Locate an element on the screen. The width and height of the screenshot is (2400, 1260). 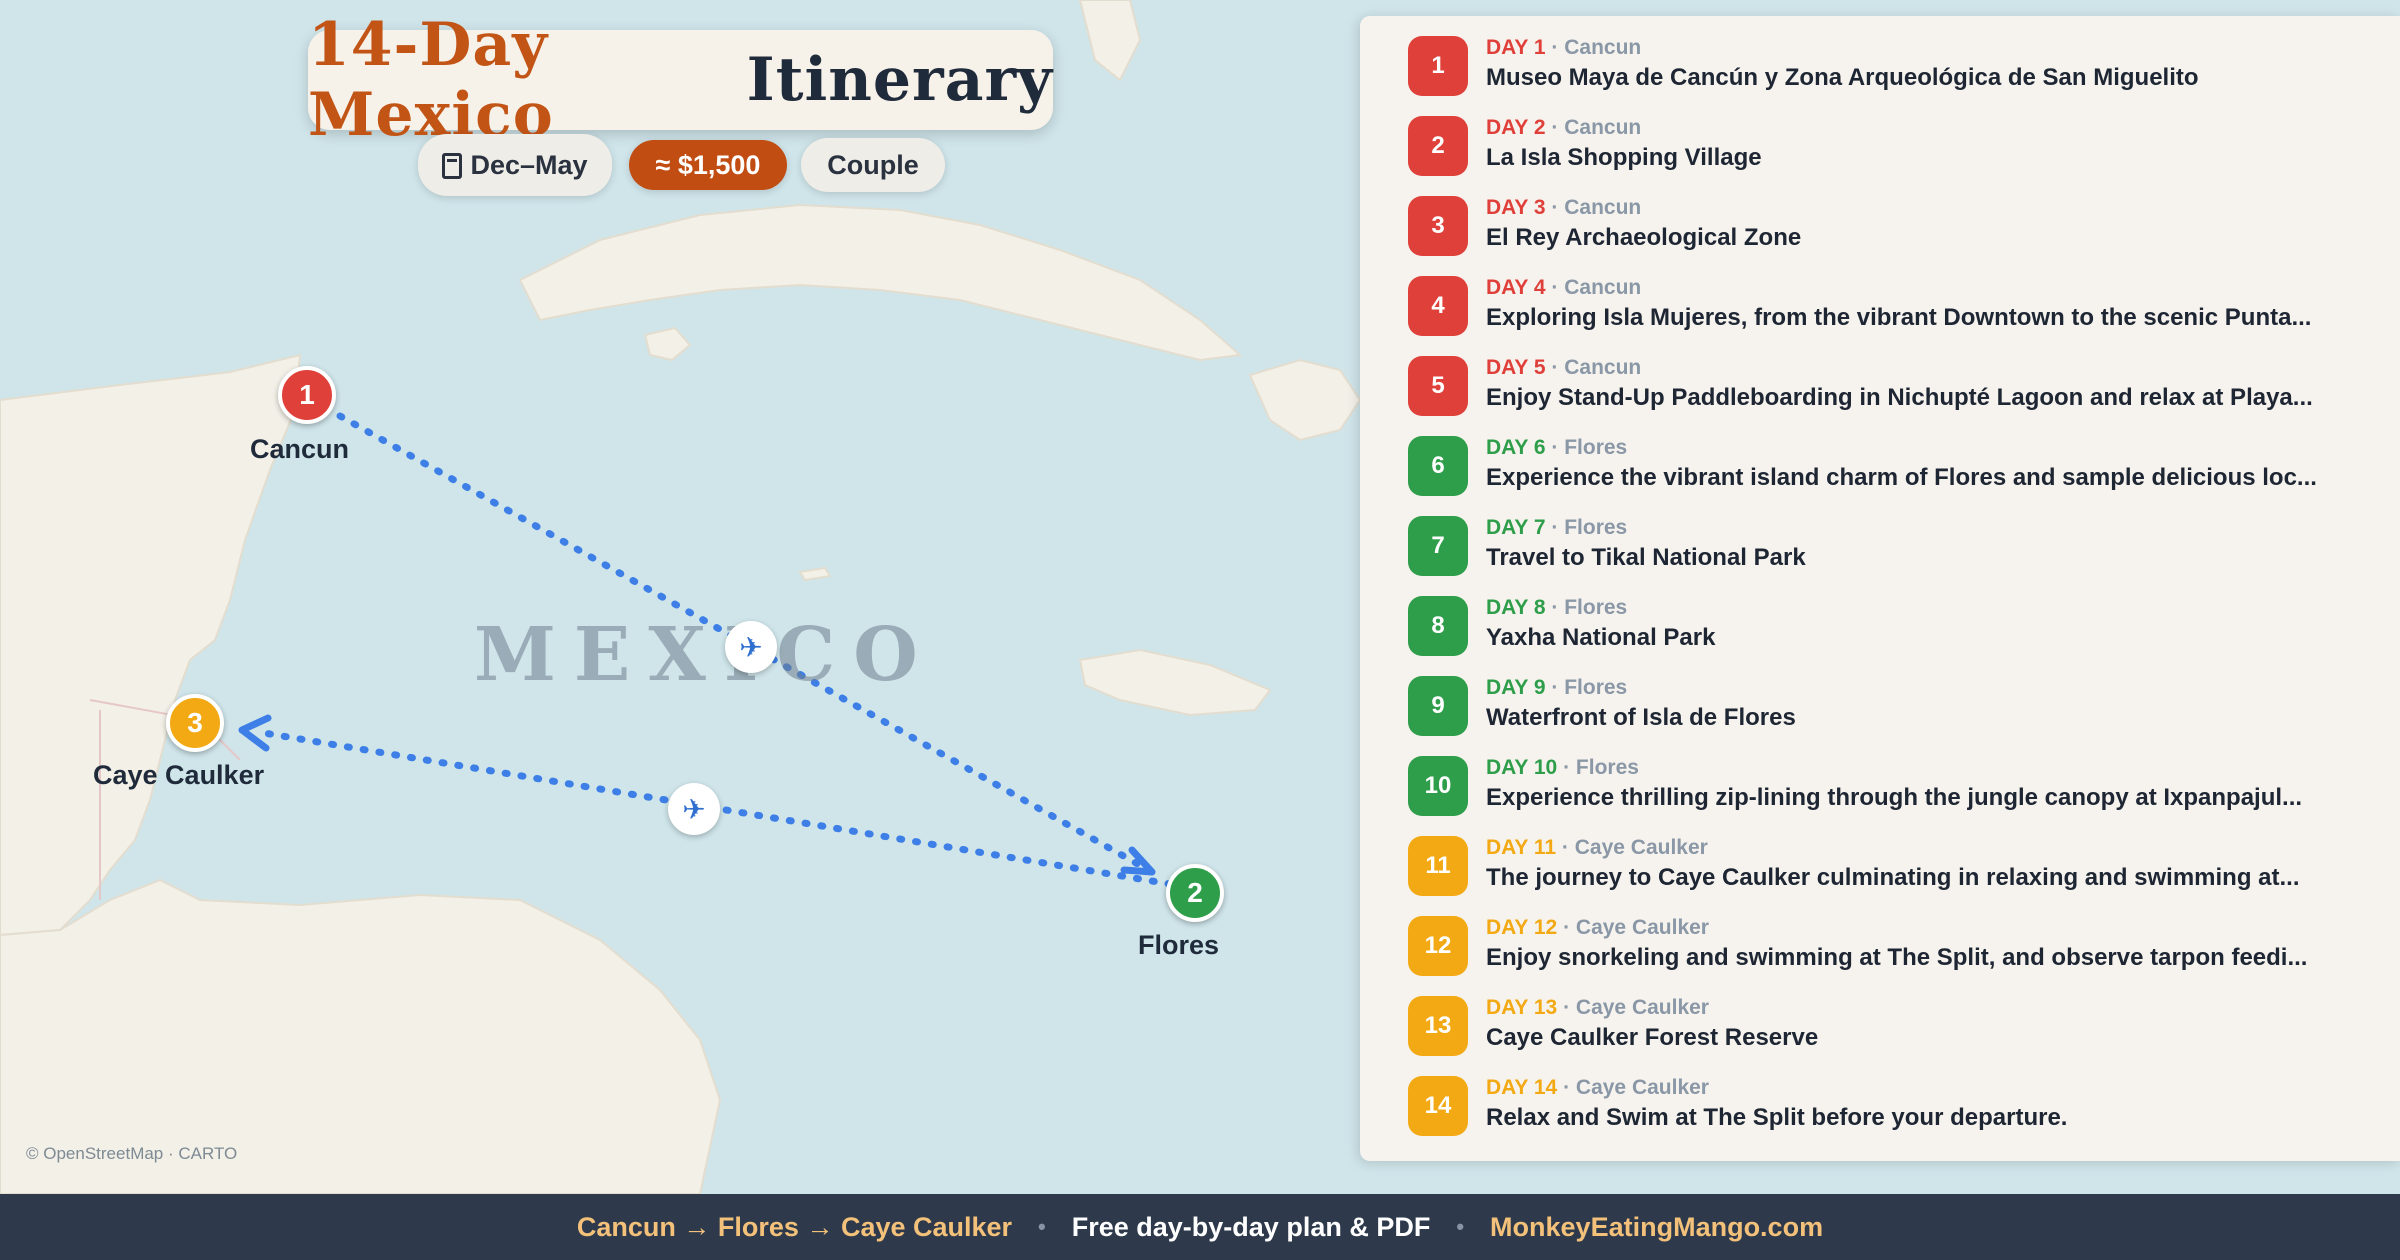
day-header: DAY 14 · Caye Caulker is located at coordinates (1597, 1088).